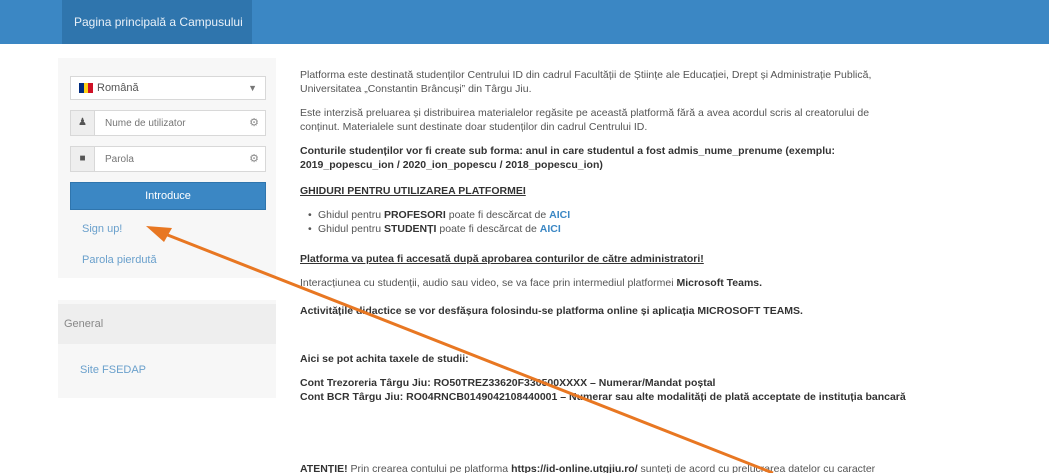  I want to click on user-icon: ♟, so click(83, 123).